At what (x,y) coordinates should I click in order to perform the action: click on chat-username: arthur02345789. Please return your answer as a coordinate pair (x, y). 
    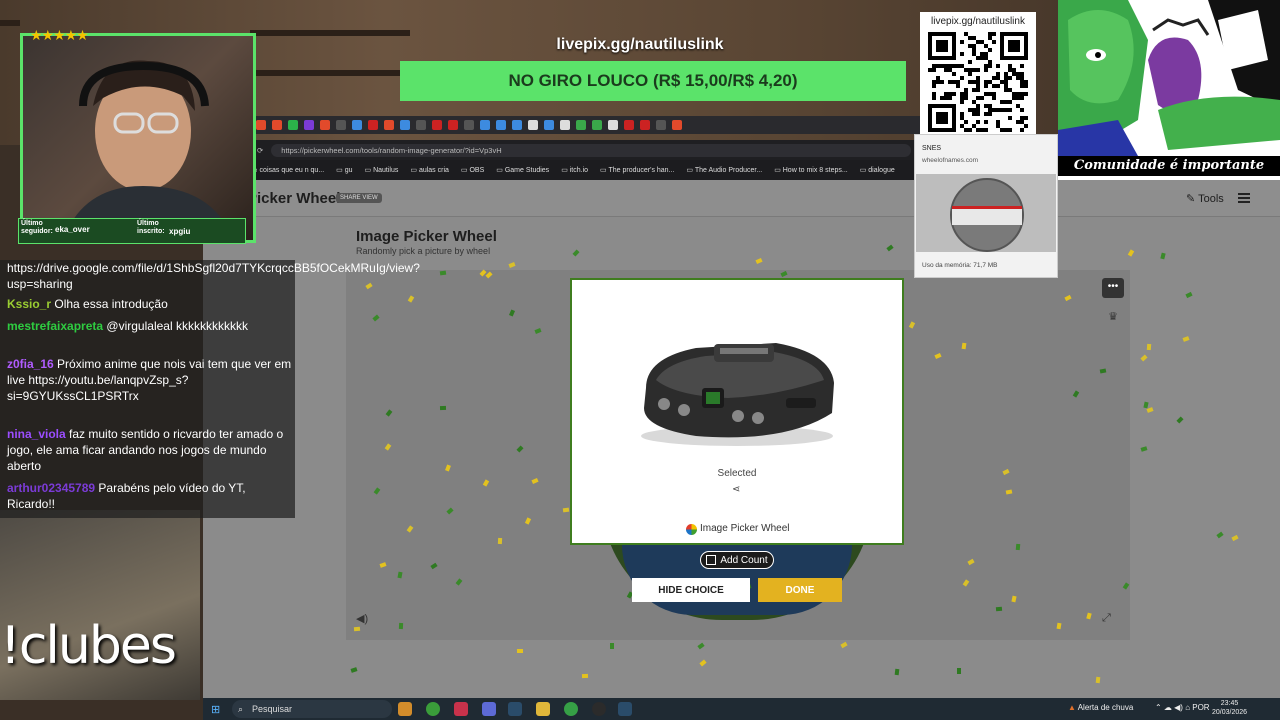
    Looking at the image, I should click on (51, 488).